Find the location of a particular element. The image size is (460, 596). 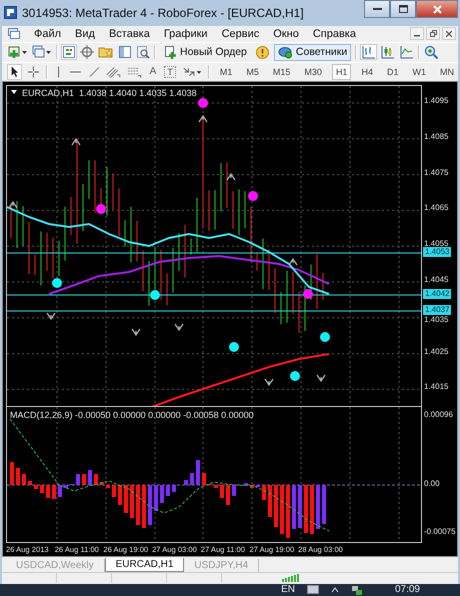

clock-time: 07:09 is located at coordinates (407, 590).